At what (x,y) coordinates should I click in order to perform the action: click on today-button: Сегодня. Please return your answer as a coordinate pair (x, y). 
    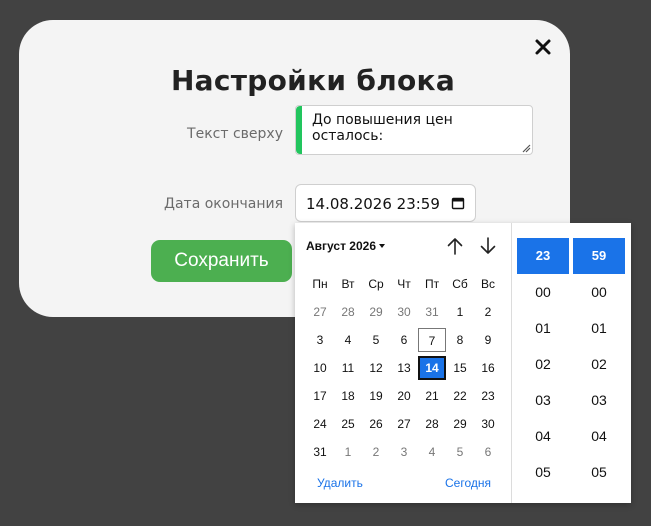
    Looking at the image, I should click on (468, 483).